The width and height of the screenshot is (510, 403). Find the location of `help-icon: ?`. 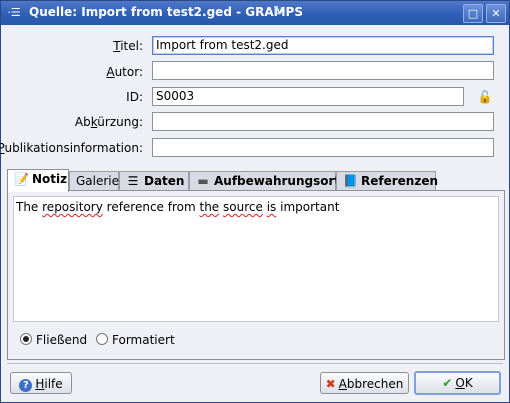

help-icon: ? is located at coordinates (26, 385).